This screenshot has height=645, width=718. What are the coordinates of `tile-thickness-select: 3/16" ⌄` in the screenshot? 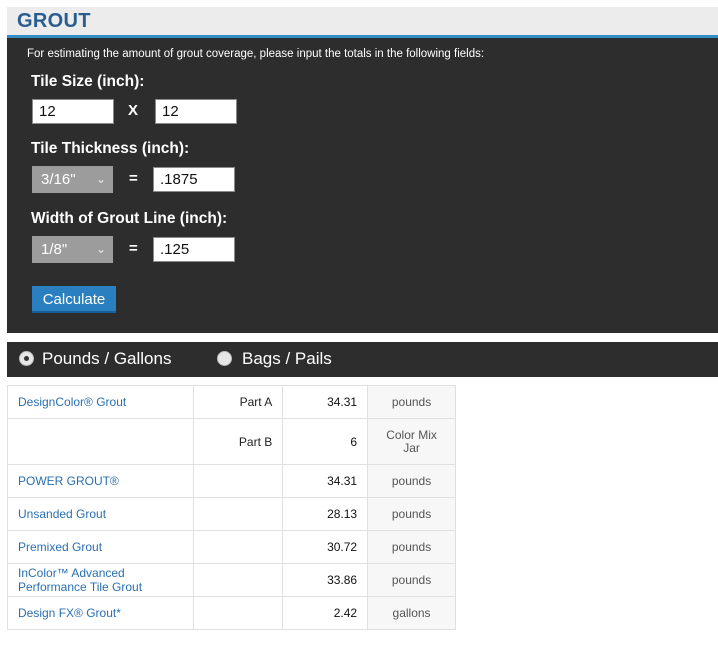 It's located at (72, 179).